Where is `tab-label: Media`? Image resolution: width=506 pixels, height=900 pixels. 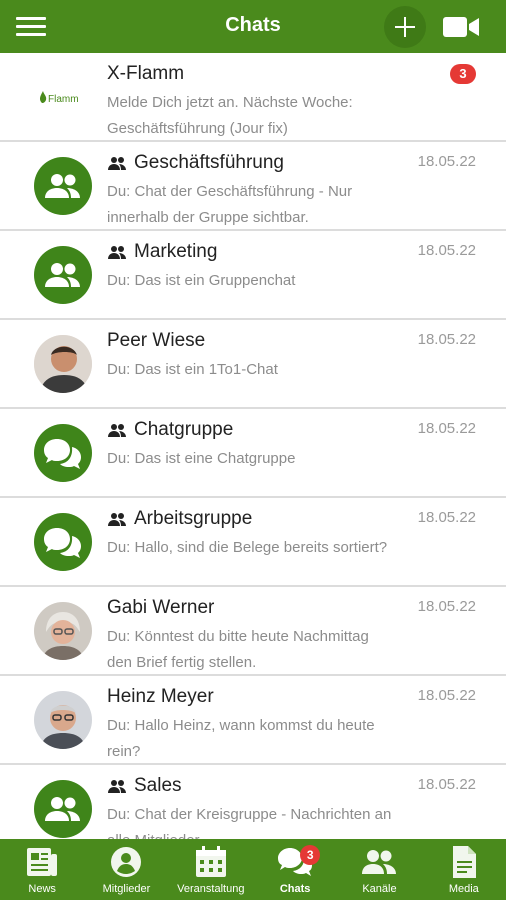
tab-label: Media is located at coordinates (463, 889).